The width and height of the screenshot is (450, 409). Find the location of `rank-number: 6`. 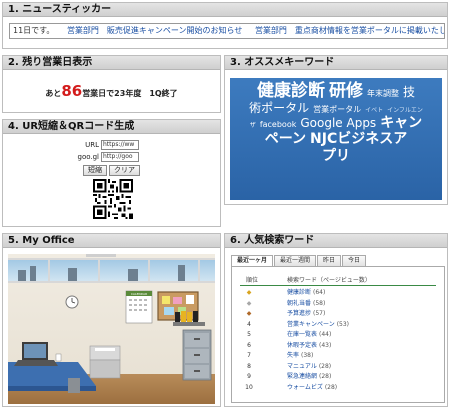

rank-number: 6 is located at coordinates (249, 345).